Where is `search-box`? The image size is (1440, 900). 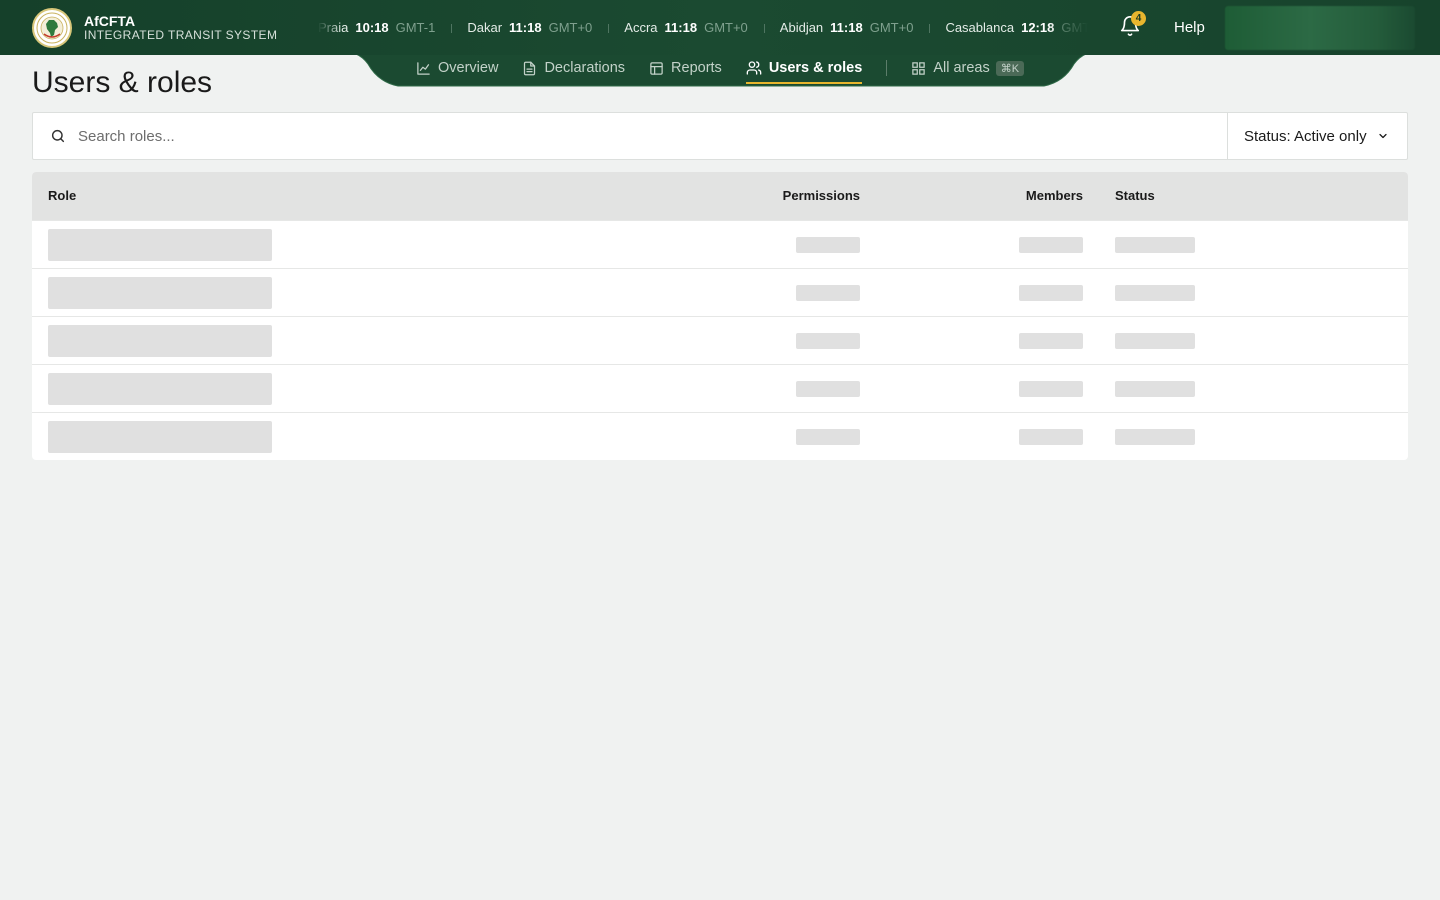
search-box is located at coordinates (630, 136).